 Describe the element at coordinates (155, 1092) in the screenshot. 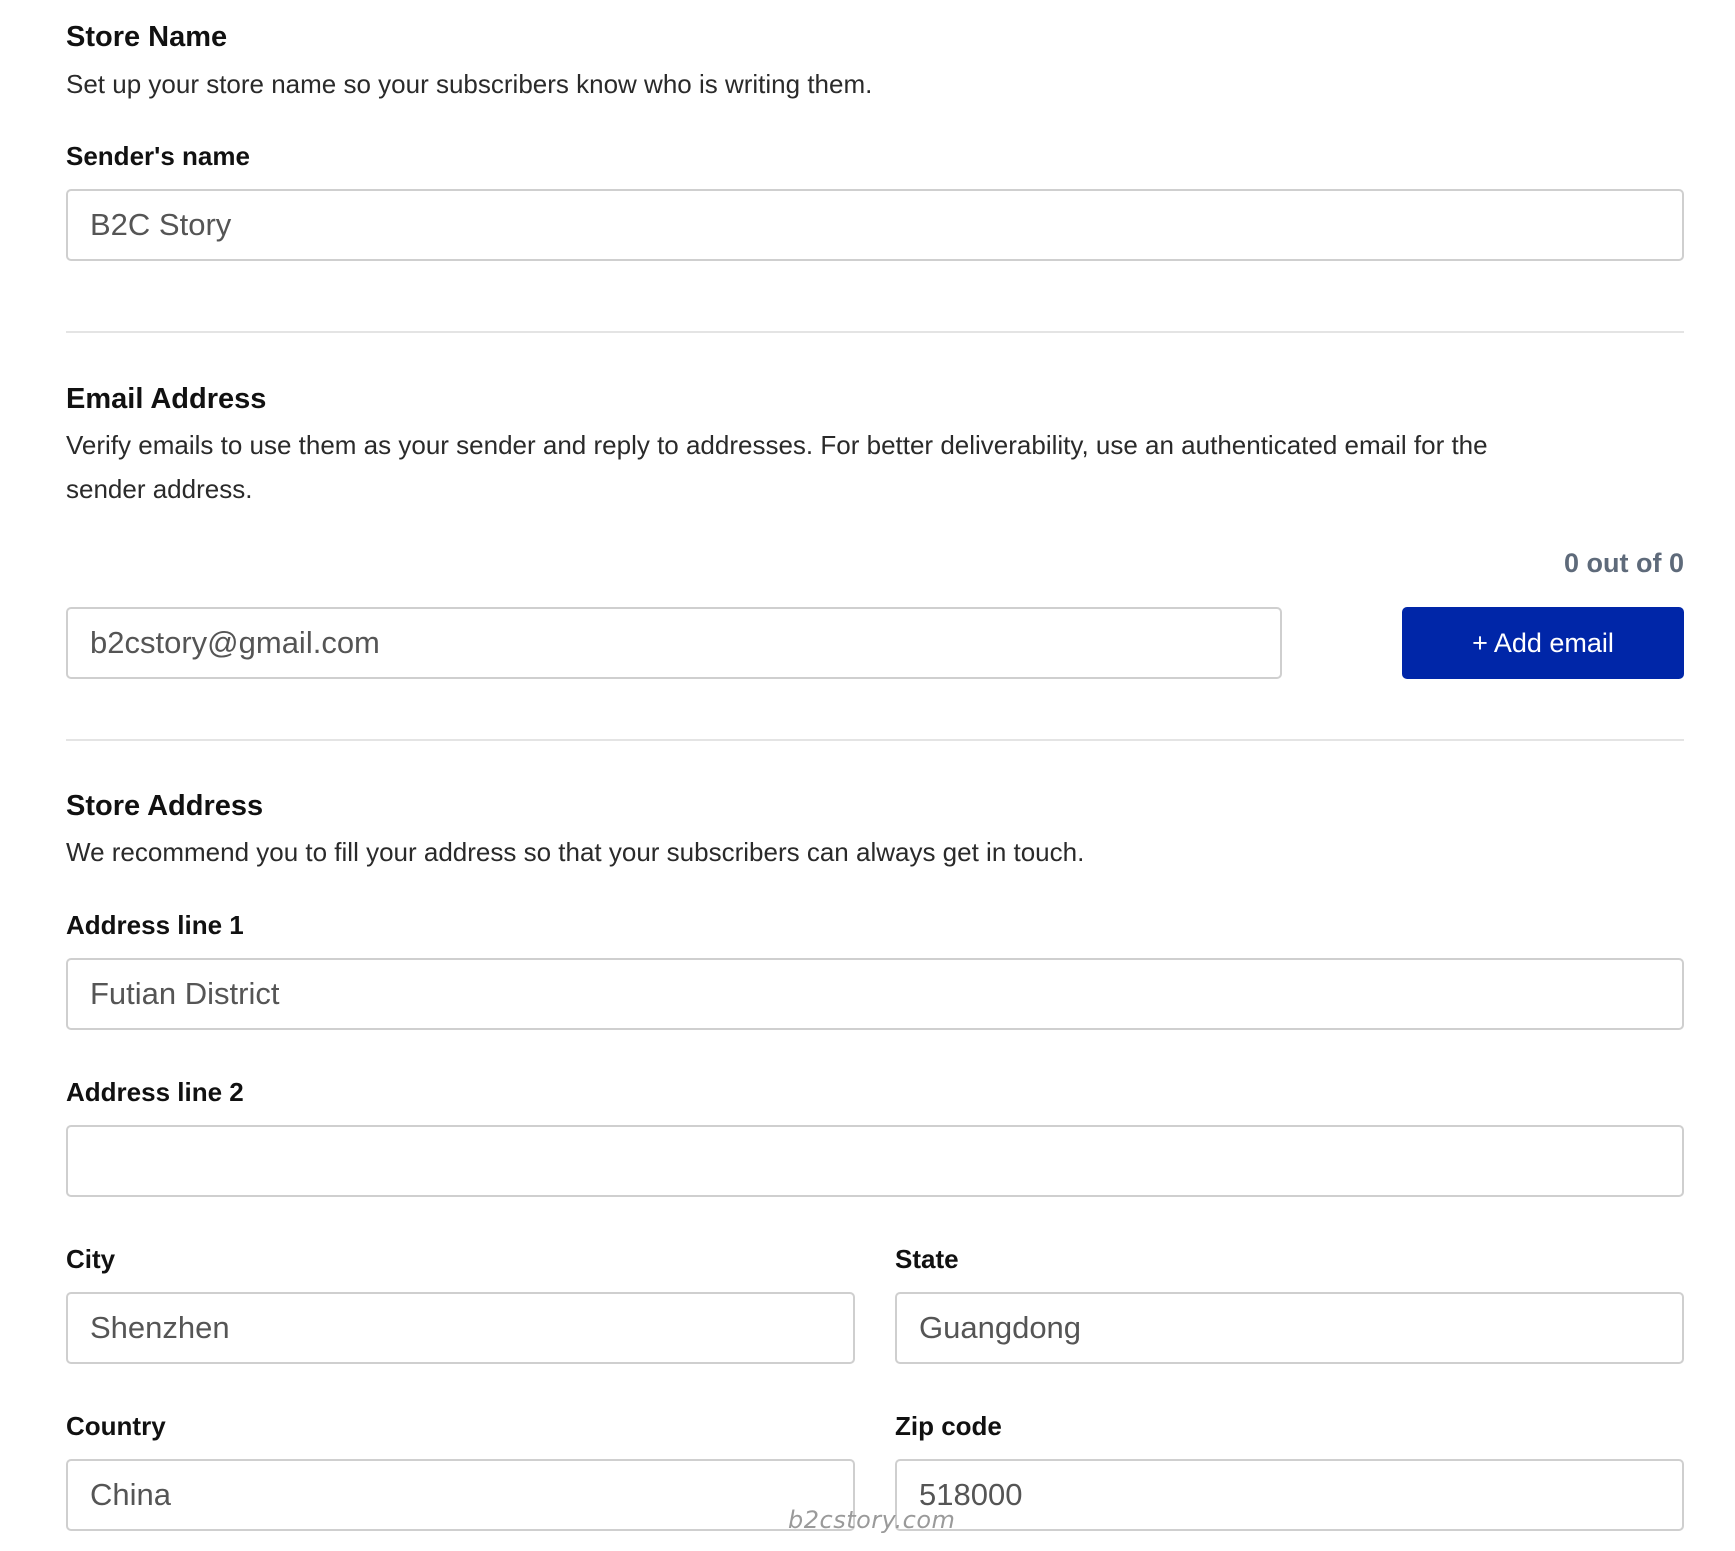

I see `address-line2-label: Address line 2` at that location.